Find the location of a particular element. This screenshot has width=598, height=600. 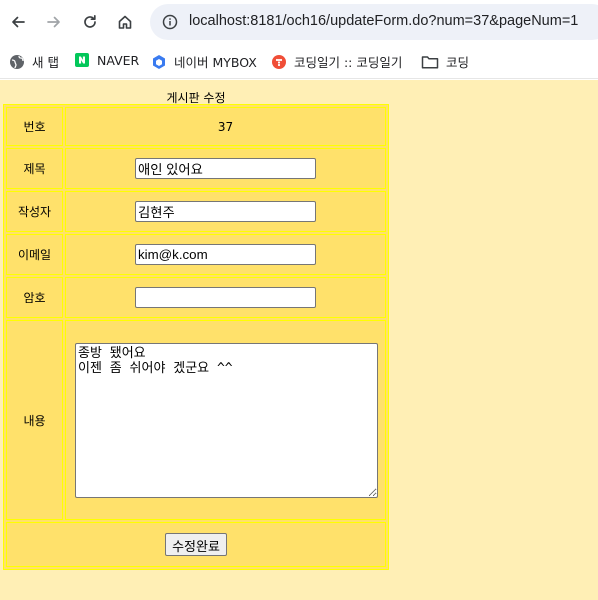

num-row: 번호 37 is located at coordinates (196, 126).